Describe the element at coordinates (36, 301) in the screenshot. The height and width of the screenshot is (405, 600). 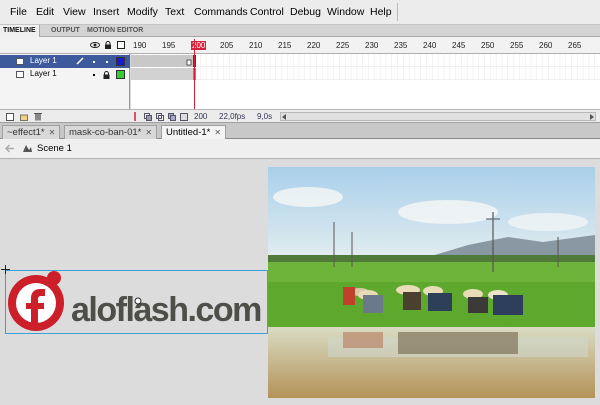
I see `aloflash-logo-icon` at that location.